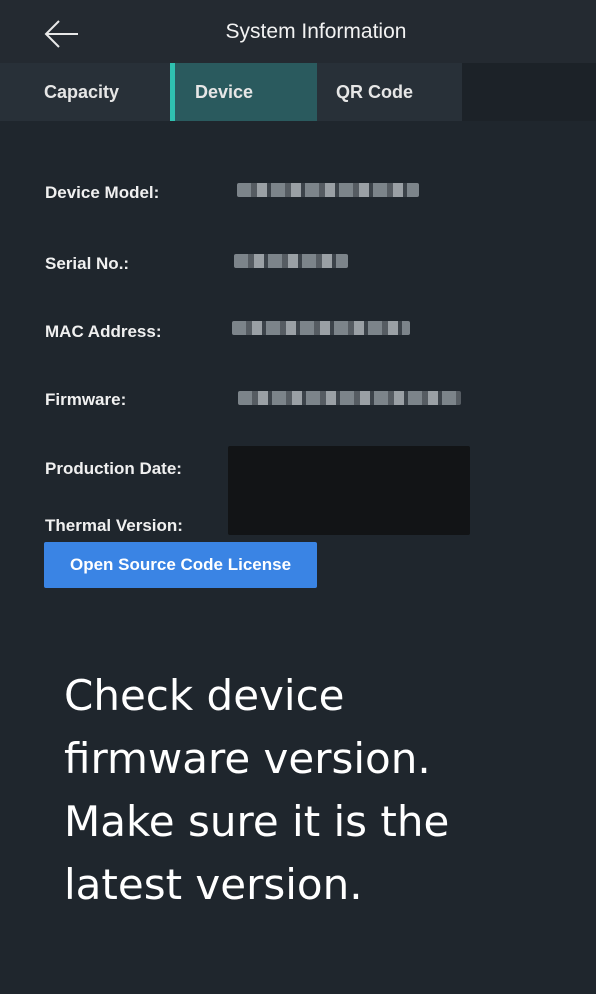 This screenshot has height=994, width=598. I want to click on device-model-label: Device Model:, so click(102, 192).